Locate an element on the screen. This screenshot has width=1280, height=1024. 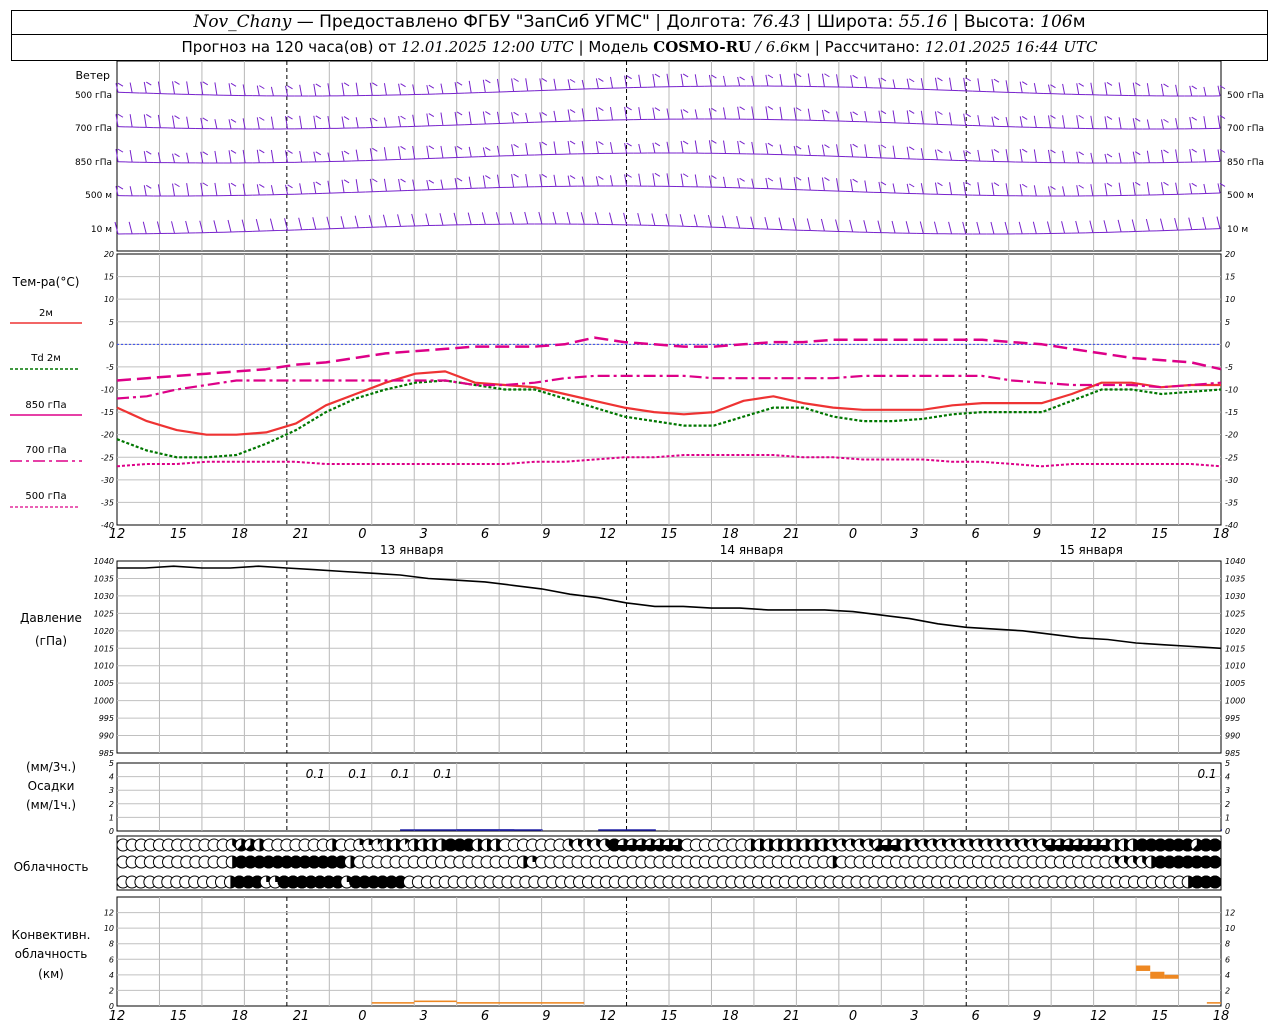
y-tick-label-left: 8 is located at coordinates (111, 944).